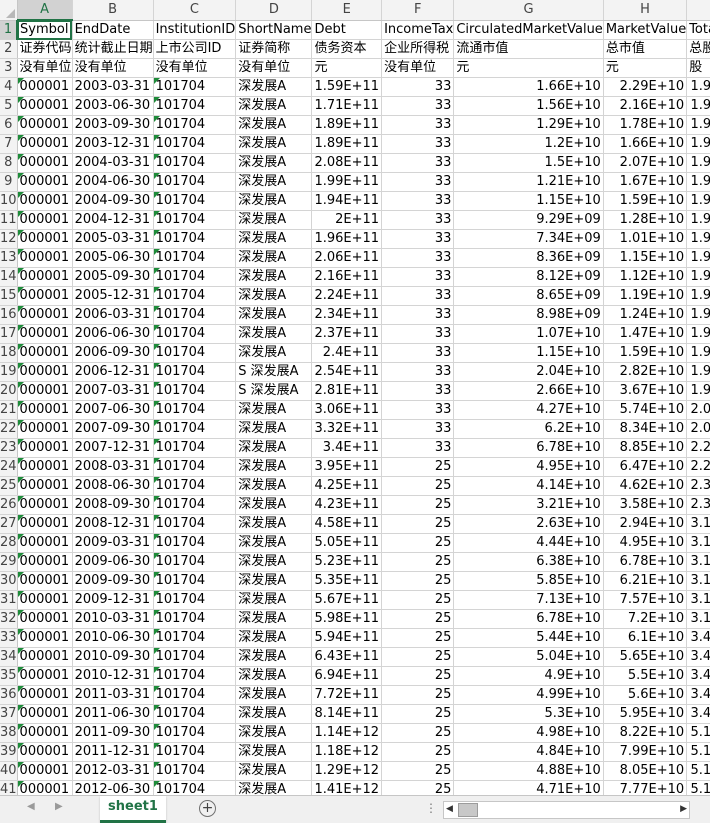 This screenshot has height=823, width=710. What do you see at coordinates (347, 771) in the screenshot?
I see `cell-e40: 1.29E+12` at bounding box center [347, 771].